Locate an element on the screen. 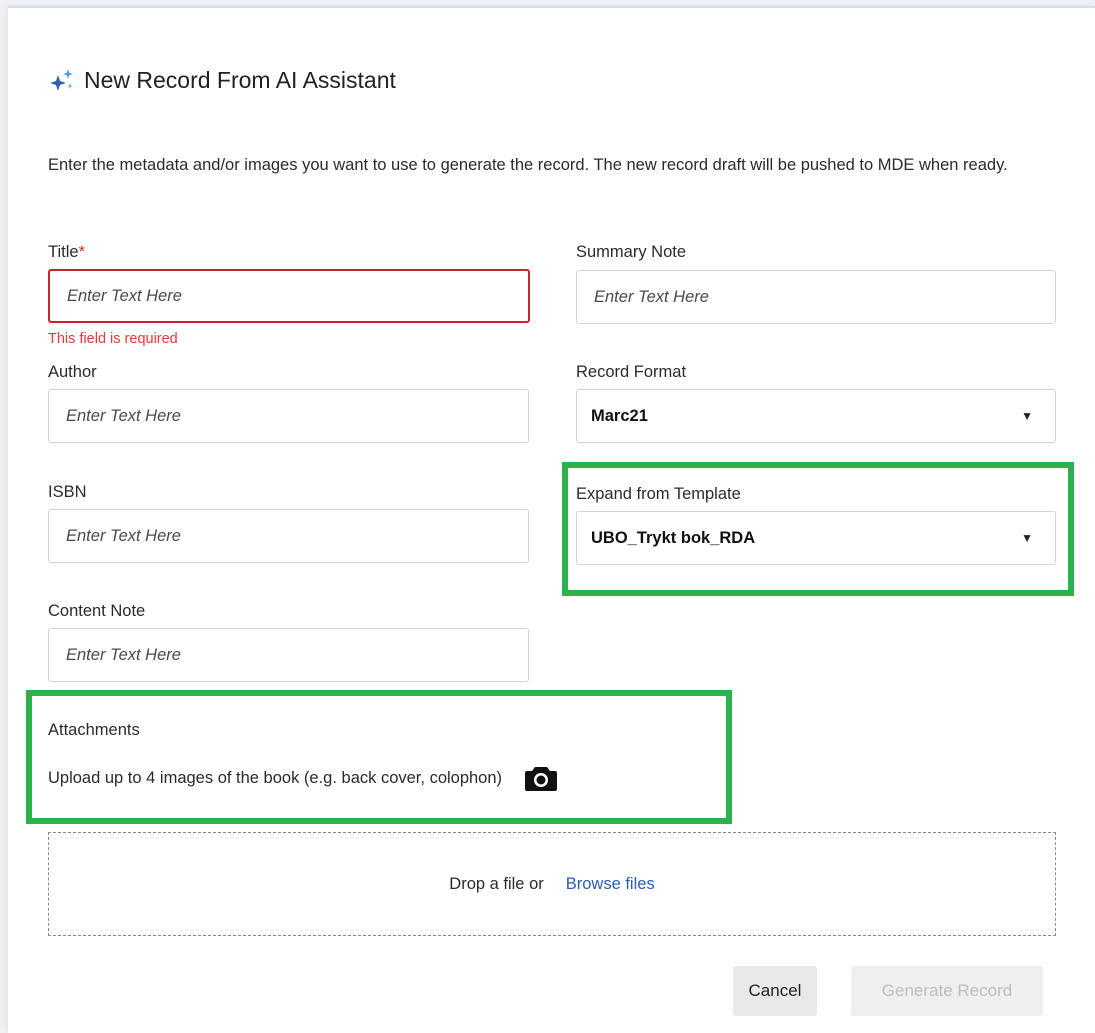 The width and height of the screenshot is (1095, 1033). isbn-label: ISBN is located at coordinates (67, 492).